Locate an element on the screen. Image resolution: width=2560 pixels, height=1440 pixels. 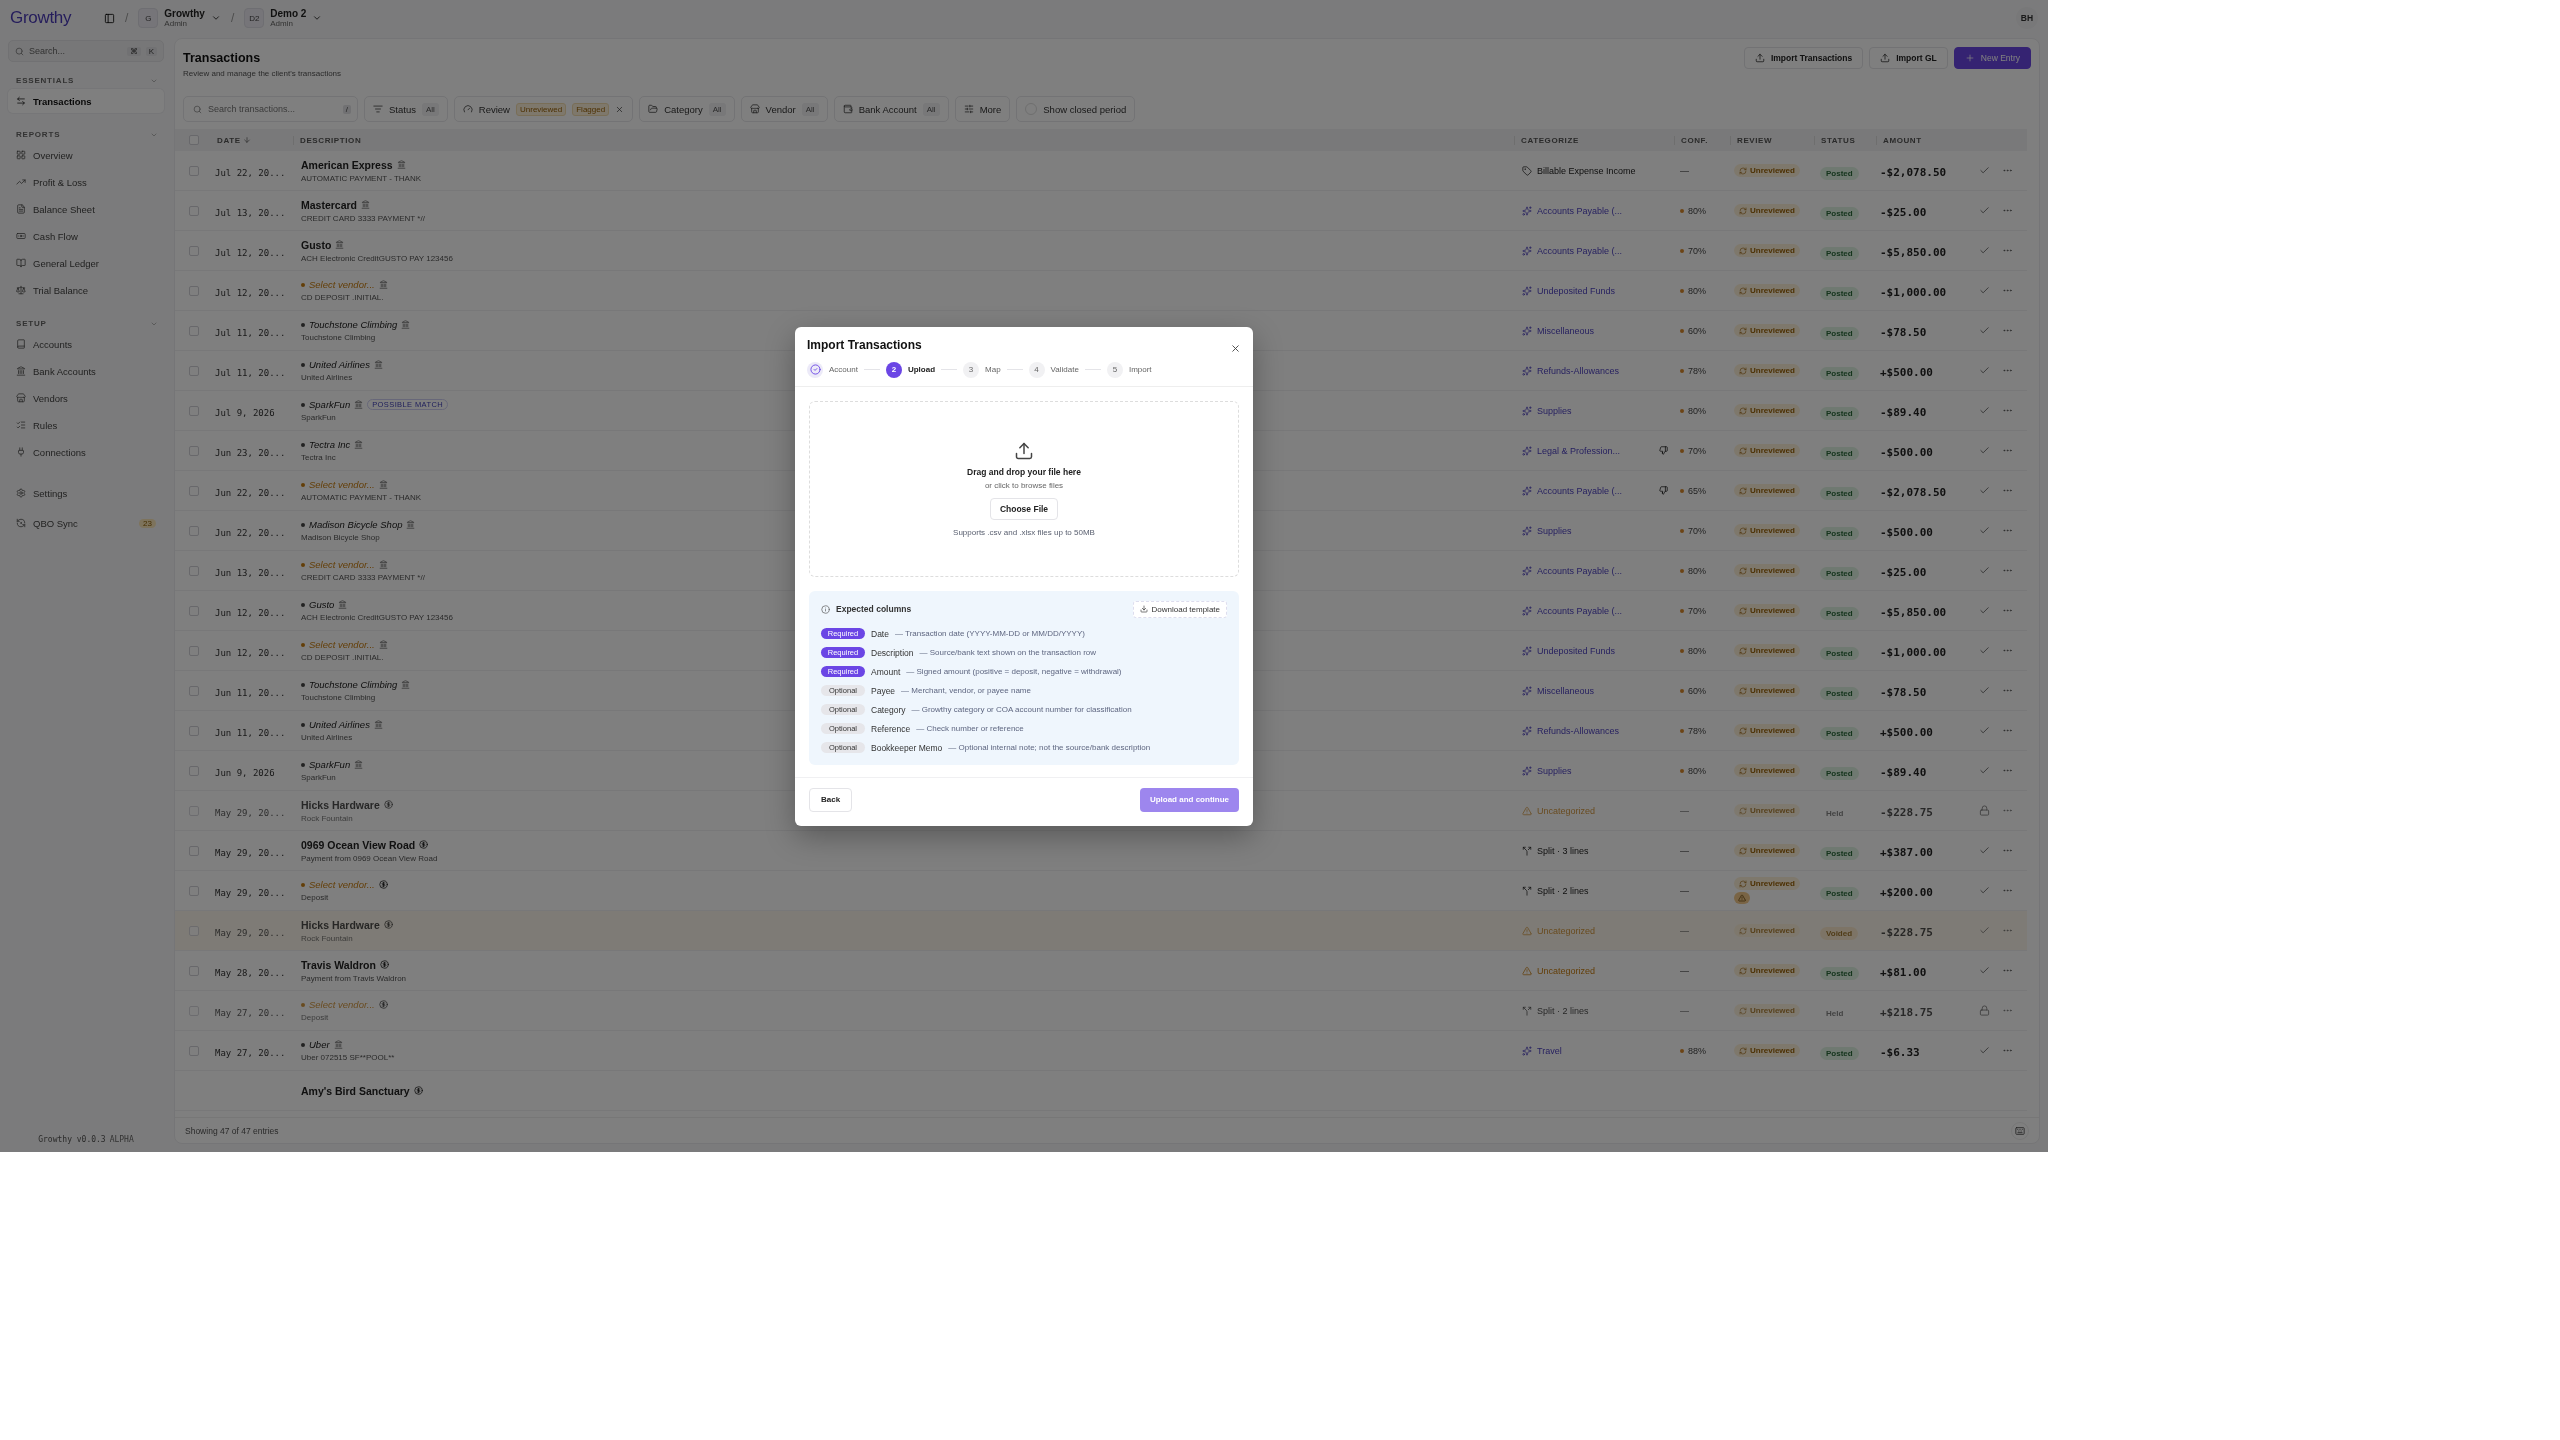
column-header: REVIEW is located at coordinates (1772, 140).